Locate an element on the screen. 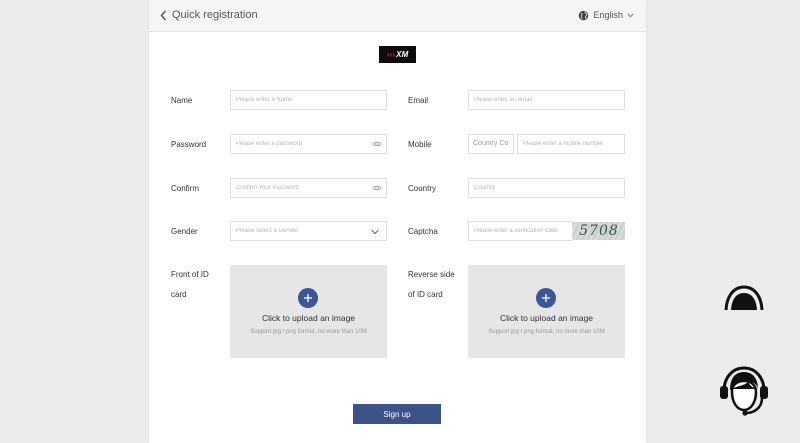 This screenshot has height=443, width=800. mobile-label: Mobile is located at coordinates (420, 144).